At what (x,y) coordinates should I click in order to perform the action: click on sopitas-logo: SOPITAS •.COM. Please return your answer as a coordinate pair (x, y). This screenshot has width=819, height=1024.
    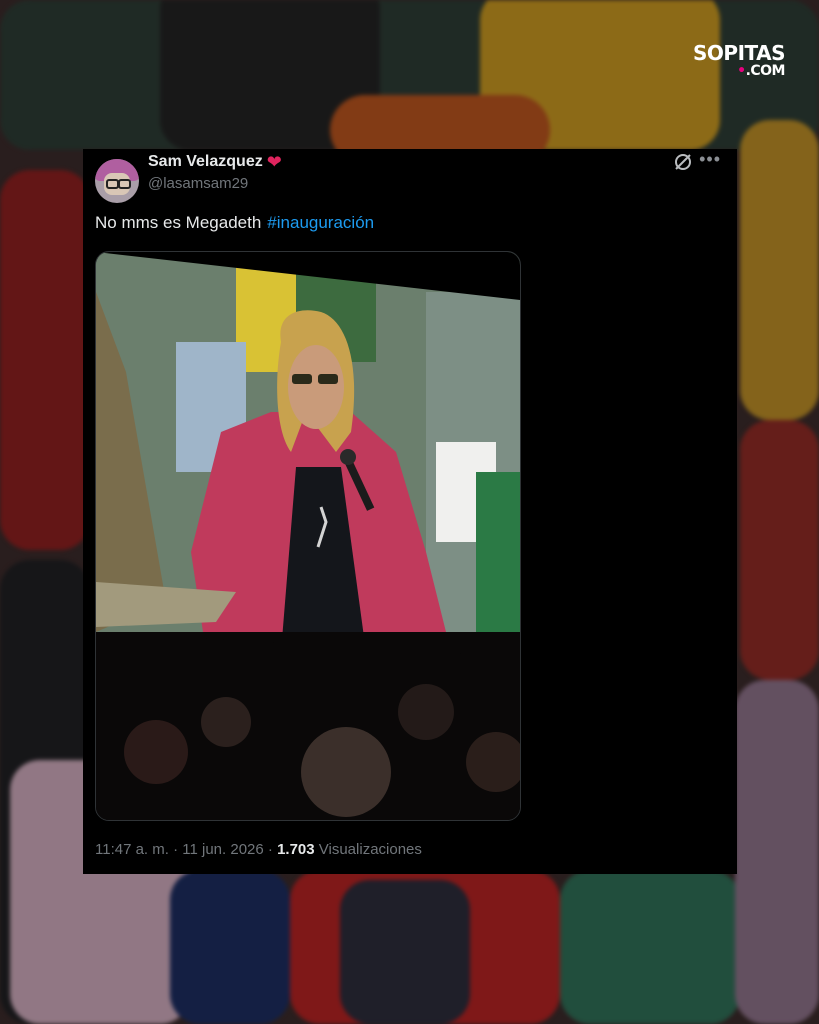
    Looking at the image, I should click on (739, 60).